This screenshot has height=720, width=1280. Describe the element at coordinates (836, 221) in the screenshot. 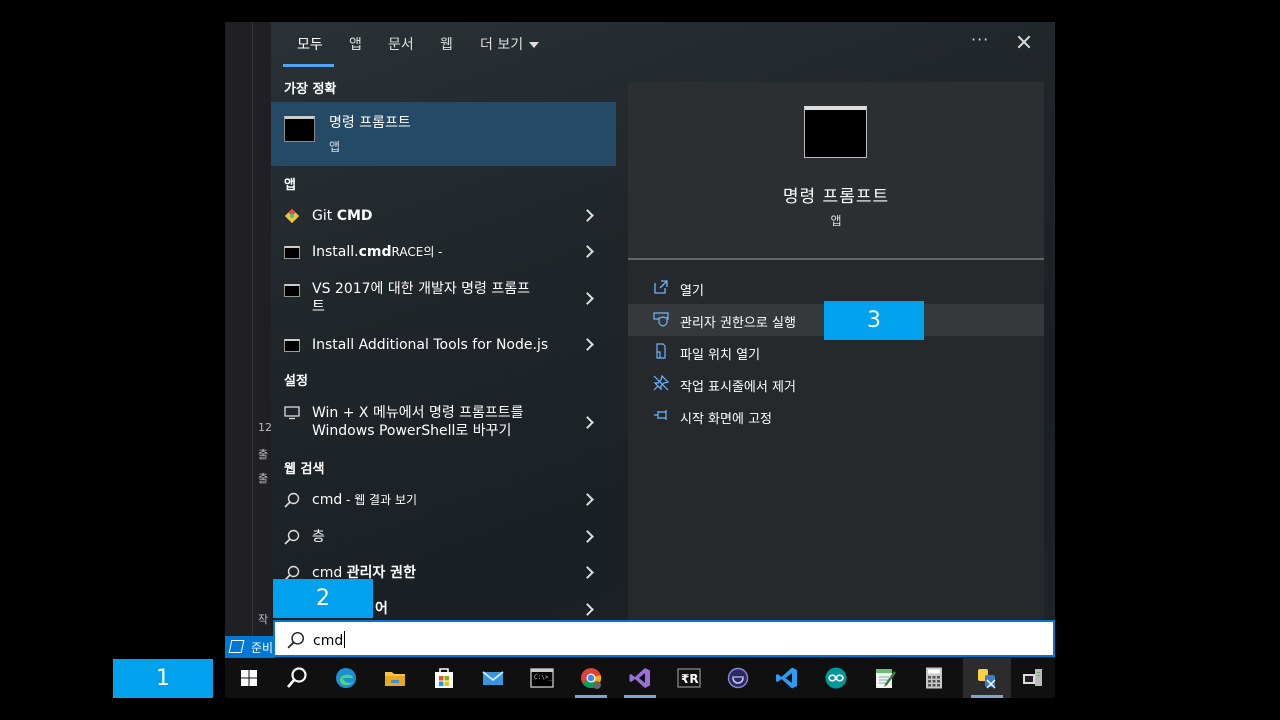

I see `detail-subtitle: 앱` at that location.